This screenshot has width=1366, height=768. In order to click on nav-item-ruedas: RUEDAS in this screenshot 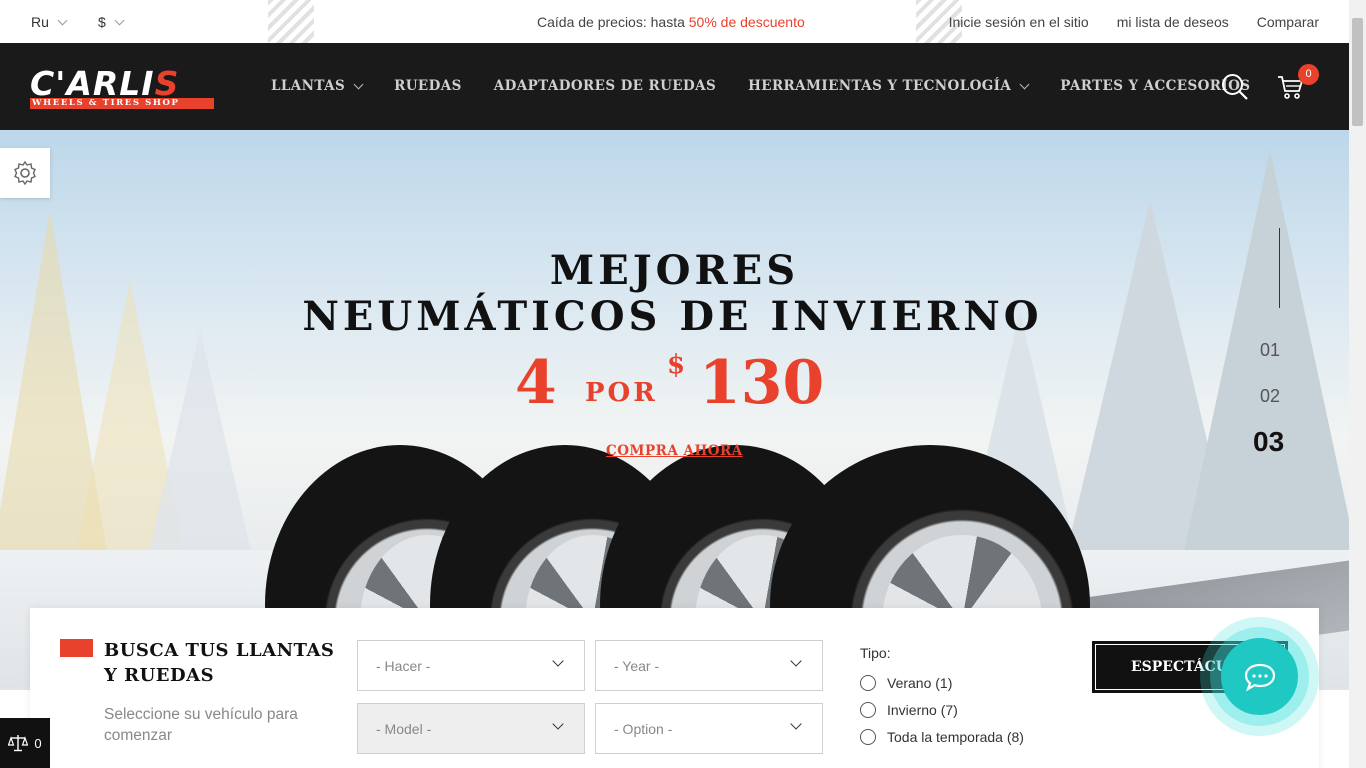, I will do `click(428, 86)`.